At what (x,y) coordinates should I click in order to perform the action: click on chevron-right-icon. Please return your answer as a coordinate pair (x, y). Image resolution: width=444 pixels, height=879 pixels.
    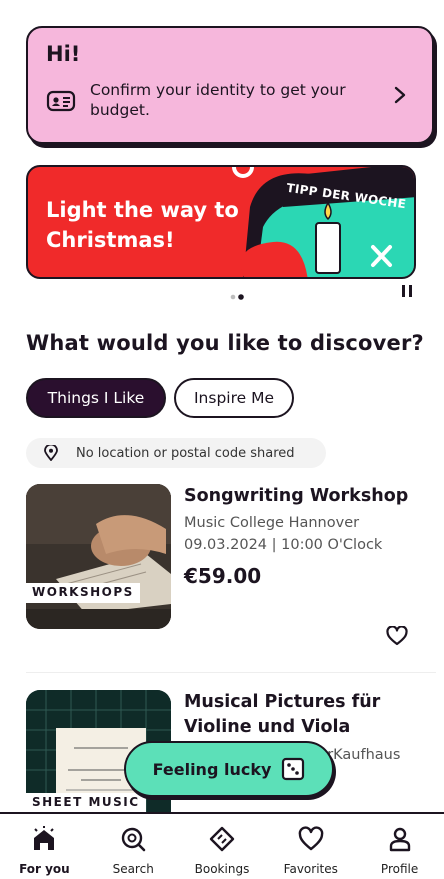
    Looking at the image, I should click on (400, 95).